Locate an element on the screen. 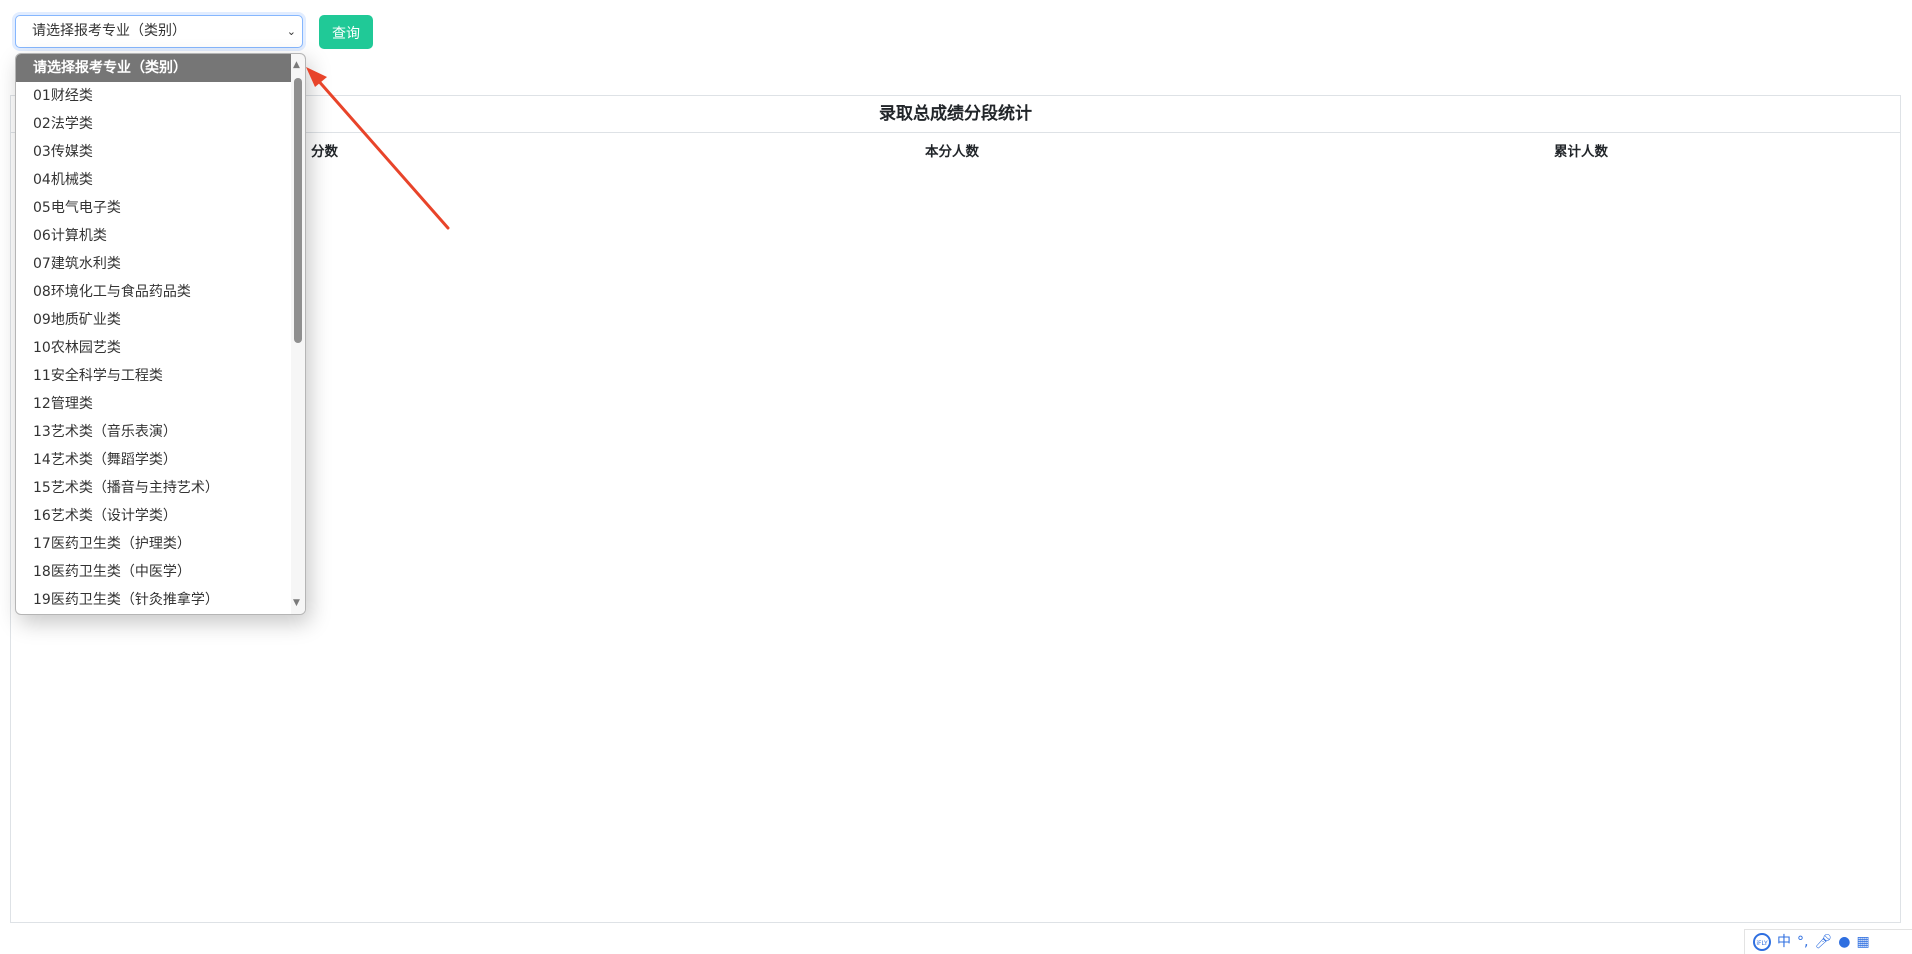  ifly-logo-icon: iFLY is located at coordinates (1762, 942).